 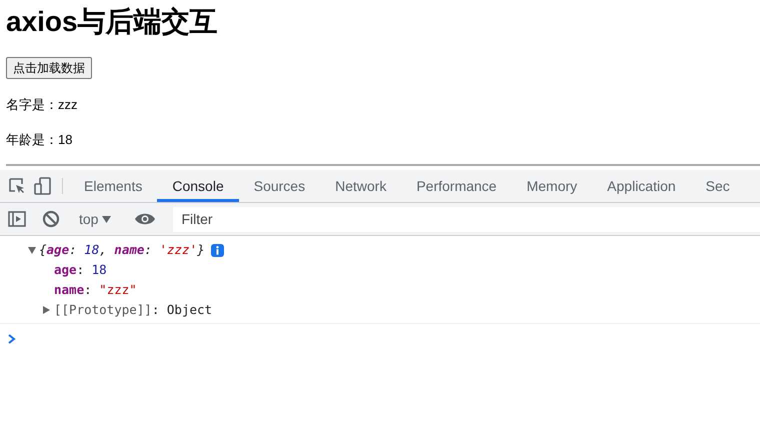 What do you see at coordinates (49, 68) in the screenshot?
I see `load-data-button: 点击加载数据` at bounding box center [49, 68].